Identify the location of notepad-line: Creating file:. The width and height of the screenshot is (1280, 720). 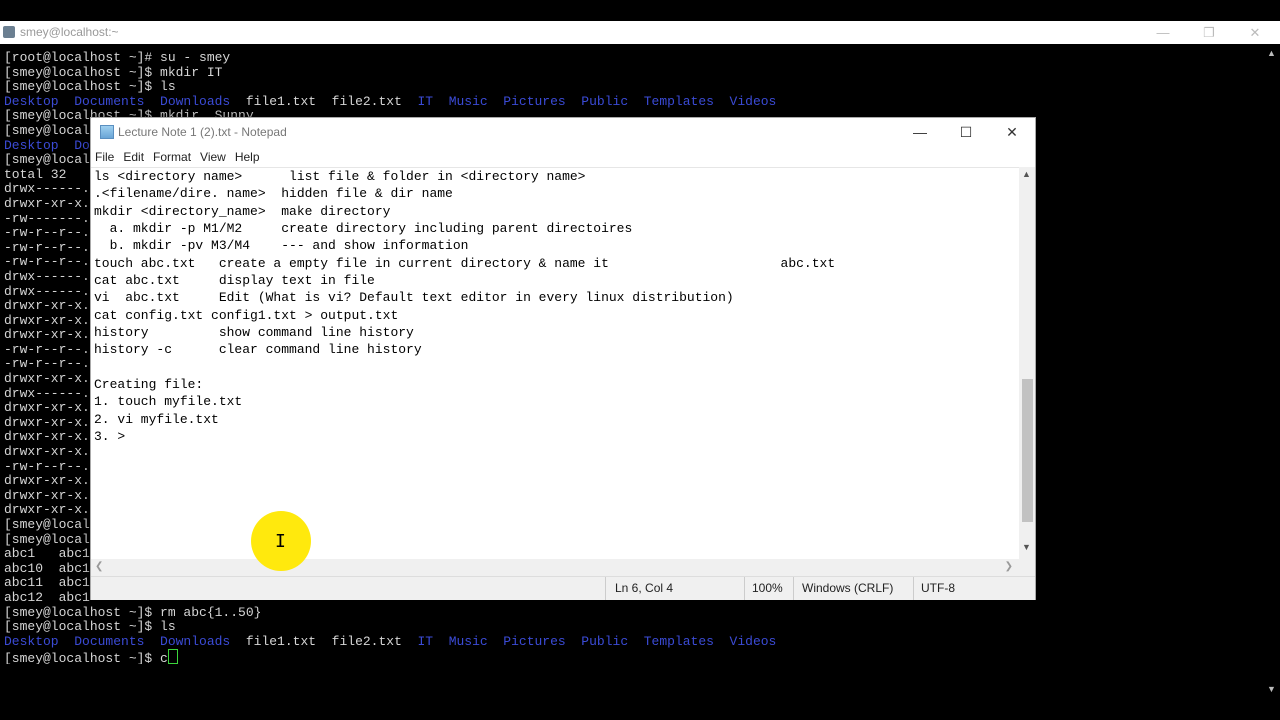
(149, 385).